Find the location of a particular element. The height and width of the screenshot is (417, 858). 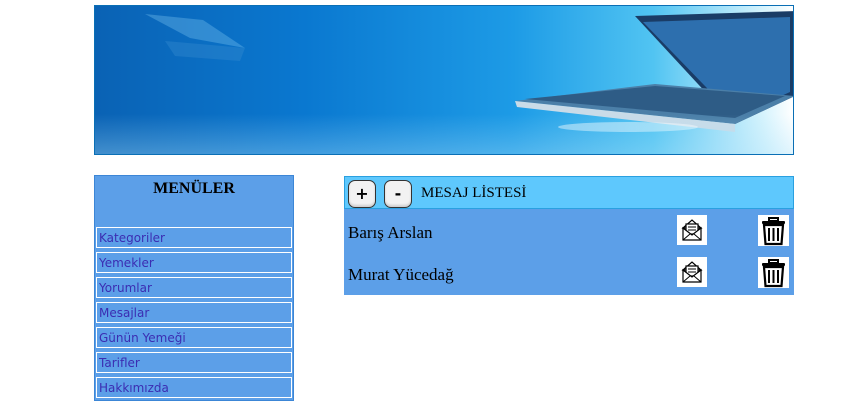

message-row: Barış Arslan is located at coordinates (569, 233).